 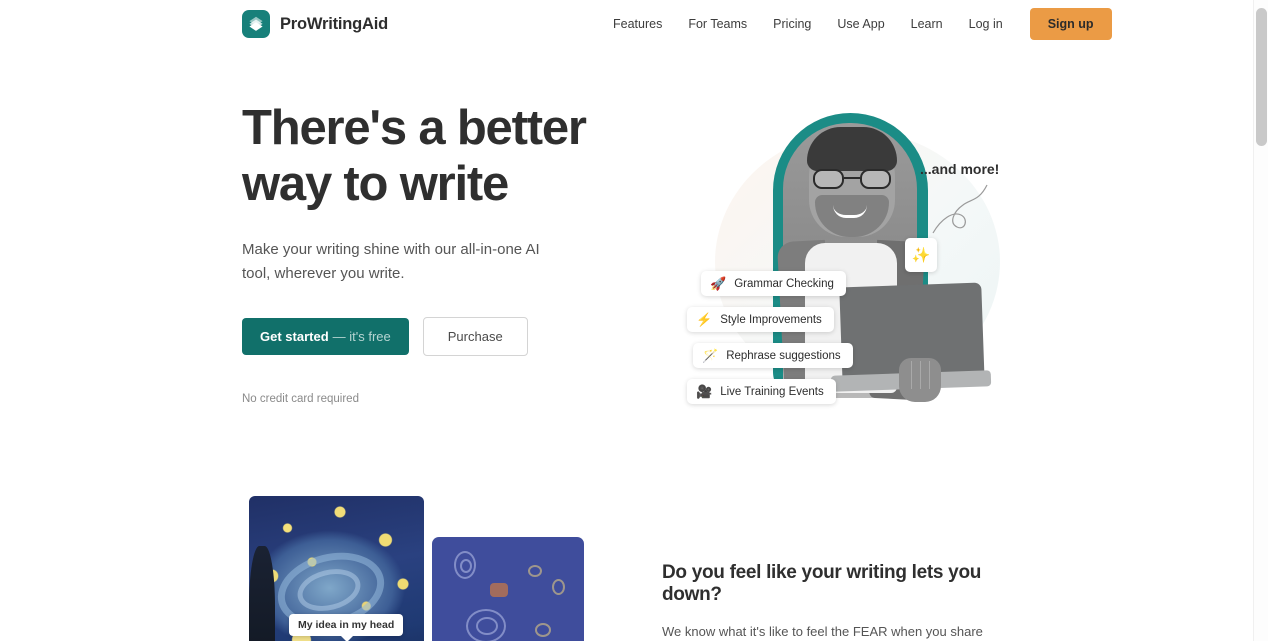 What do you see at coordinates (986, 24) in the screenshot?
I see `nav-link-log-in: Log in` at bounding box center [986, 24].